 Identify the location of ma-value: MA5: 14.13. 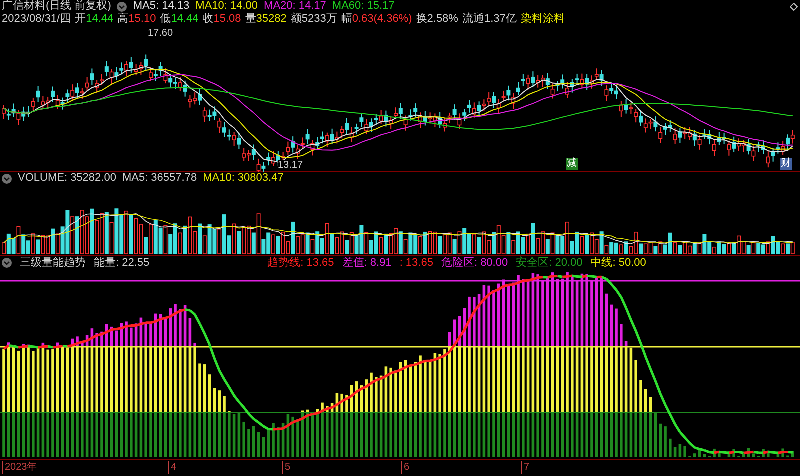
(161, 6).